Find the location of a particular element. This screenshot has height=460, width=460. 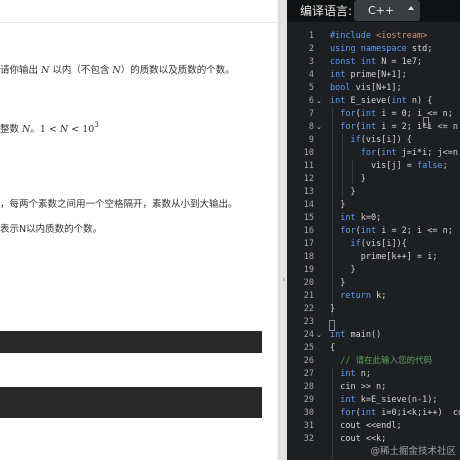

line-number: 19 is located at coordinates (308, 270).